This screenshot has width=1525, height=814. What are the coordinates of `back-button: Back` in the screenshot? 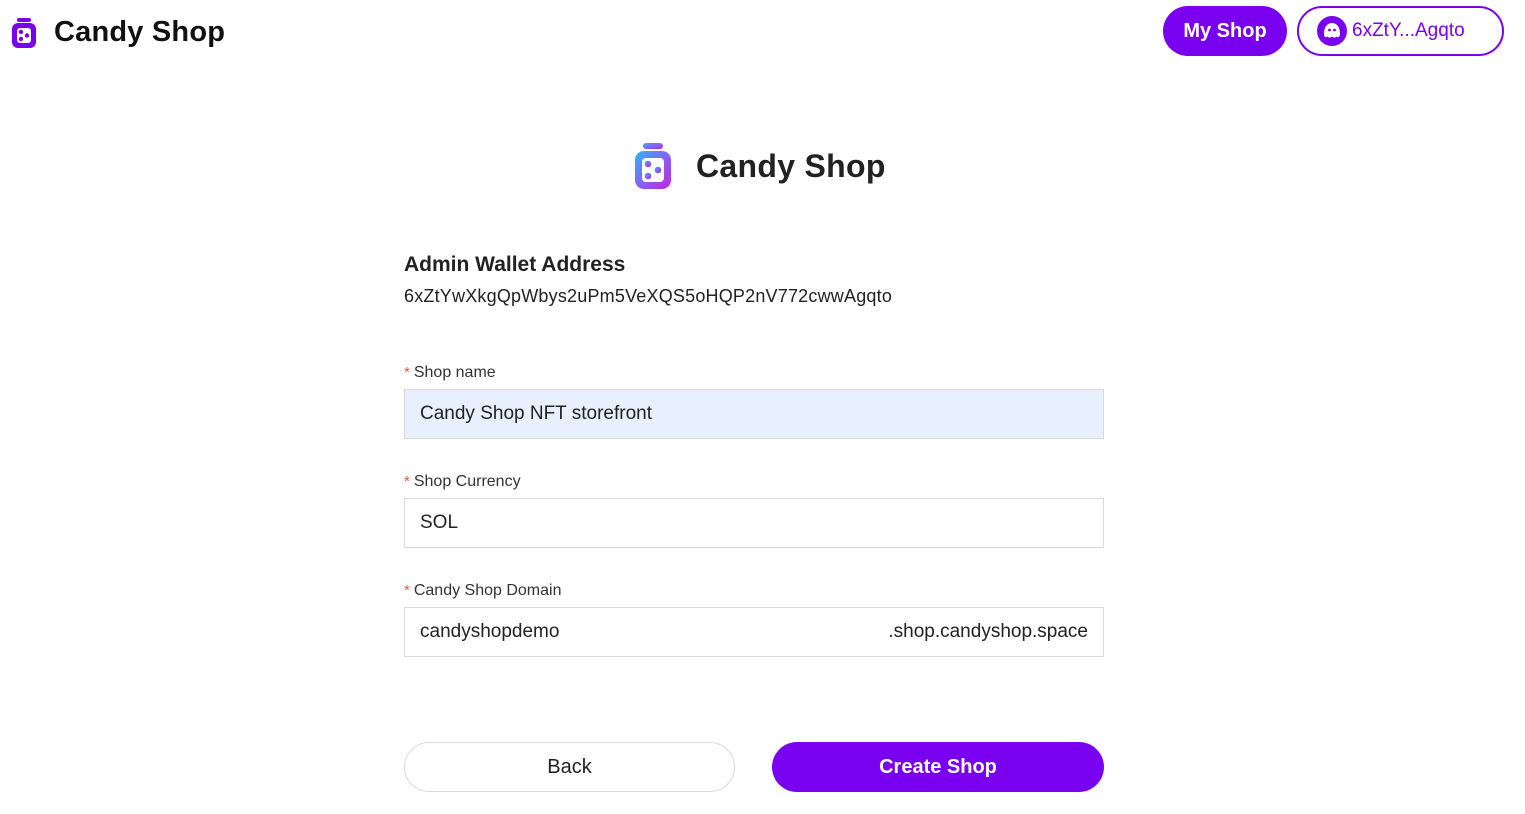 It's located at (569, 767).